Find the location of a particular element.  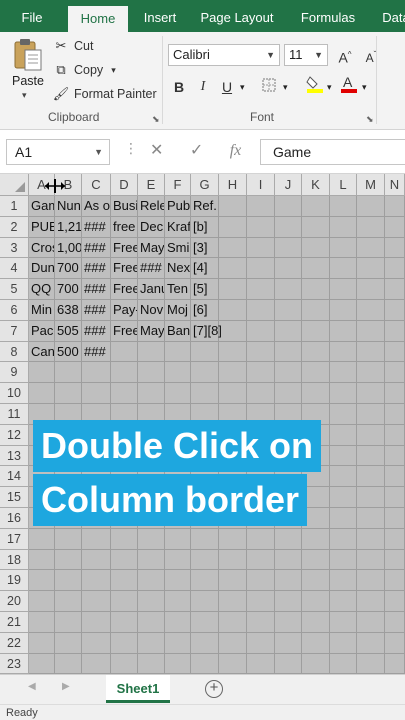

cell-g3: [3] is located at coordinates (219, 248).